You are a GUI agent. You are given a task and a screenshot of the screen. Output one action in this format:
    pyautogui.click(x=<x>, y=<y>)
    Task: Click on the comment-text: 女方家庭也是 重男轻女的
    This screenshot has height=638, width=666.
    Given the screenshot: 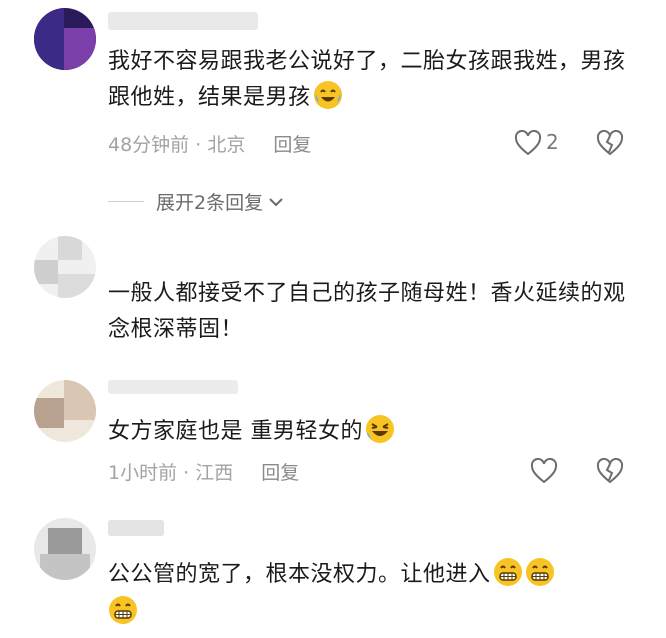 What is the action you would take?
    pyautogui.click(x=368, y=432)
    